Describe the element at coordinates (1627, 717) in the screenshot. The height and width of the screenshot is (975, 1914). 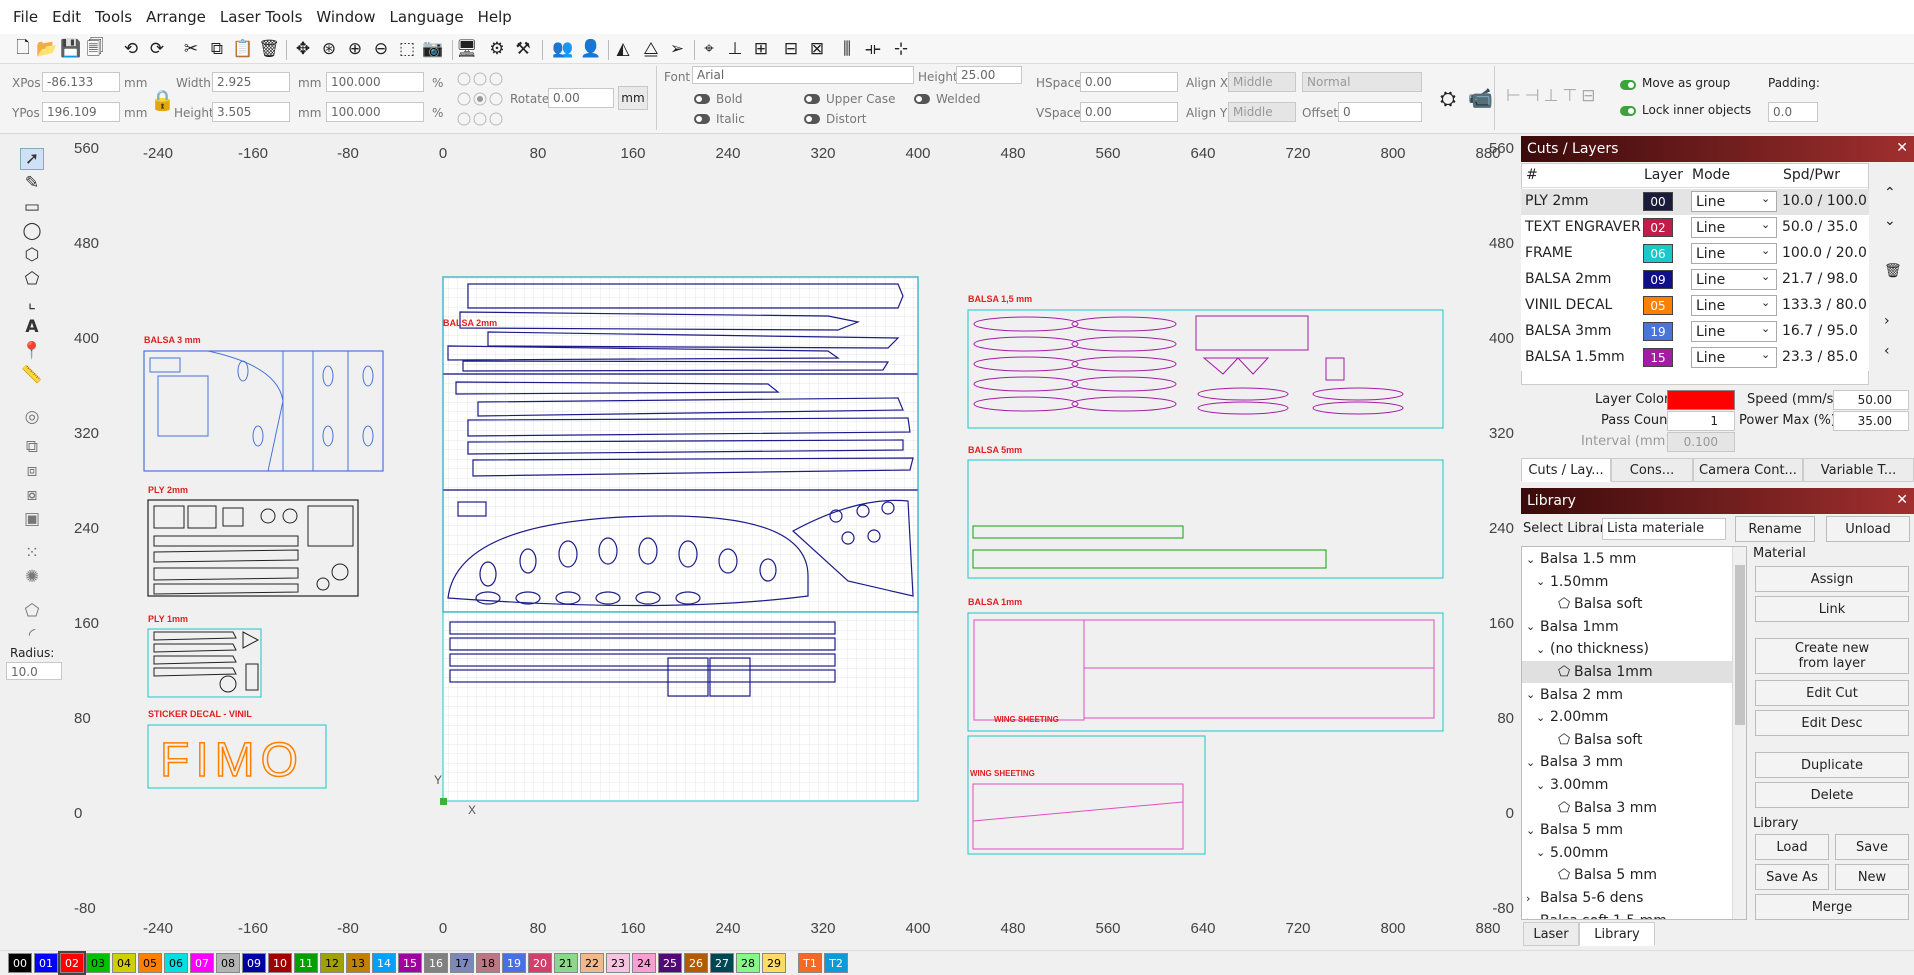
I see `tree-group: ⌄ 2.00mm` at that location.